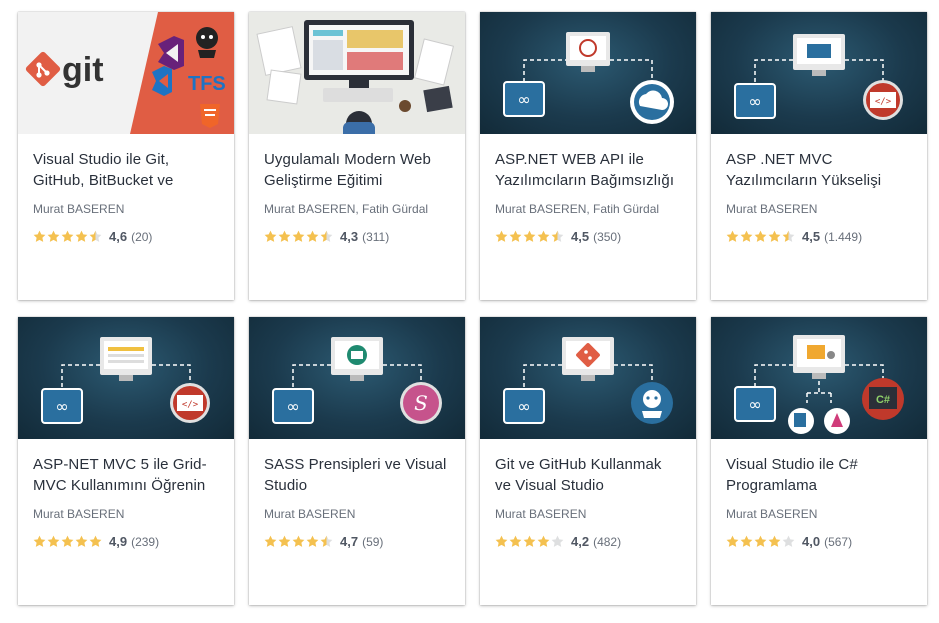  What do you see at coordinates (819, 475) in the screenshot?
I see `course-title: Visual Studio ile C# Programlama` at bounding box center [819, 475].